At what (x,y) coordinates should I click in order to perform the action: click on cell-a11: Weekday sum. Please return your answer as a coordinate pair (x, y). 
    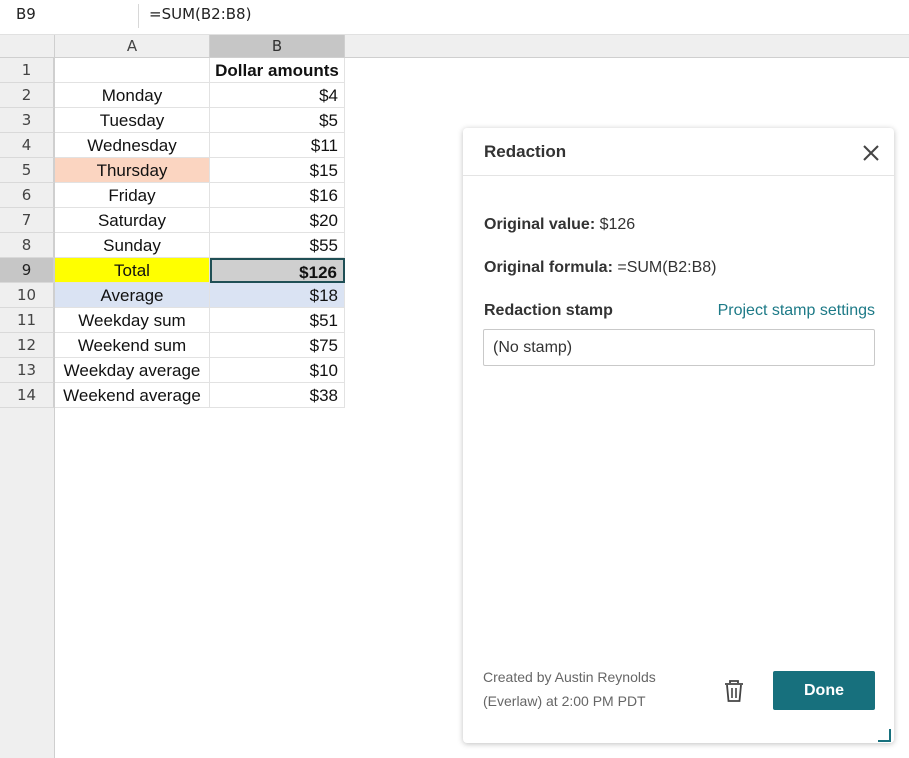
    Looking at the image, I should click on (132, 320).